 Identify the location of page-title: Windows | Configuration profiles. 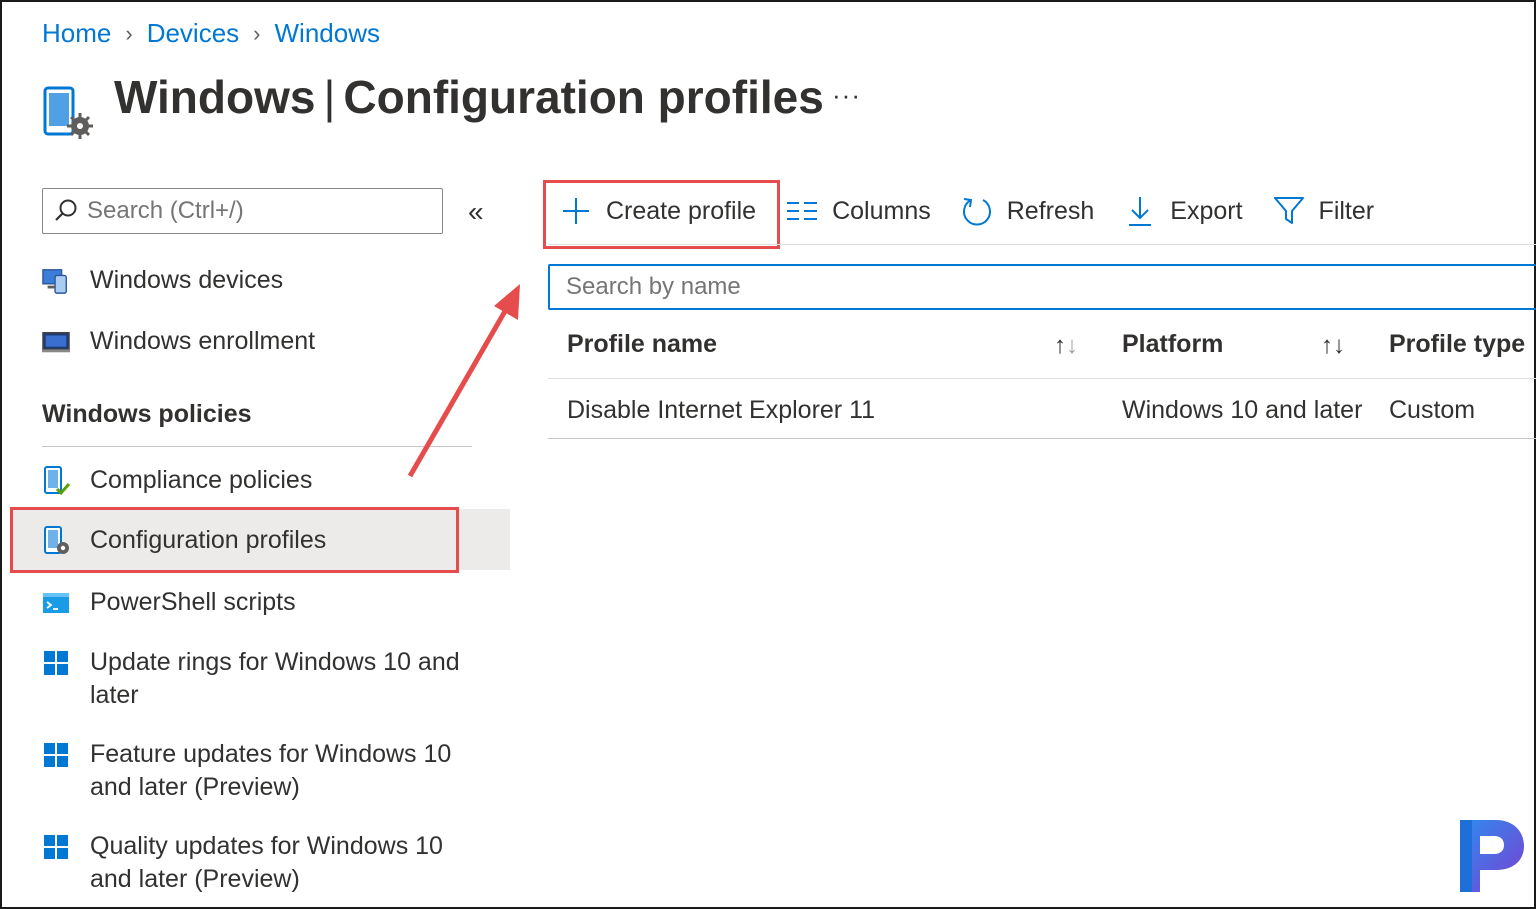
(469, 97).